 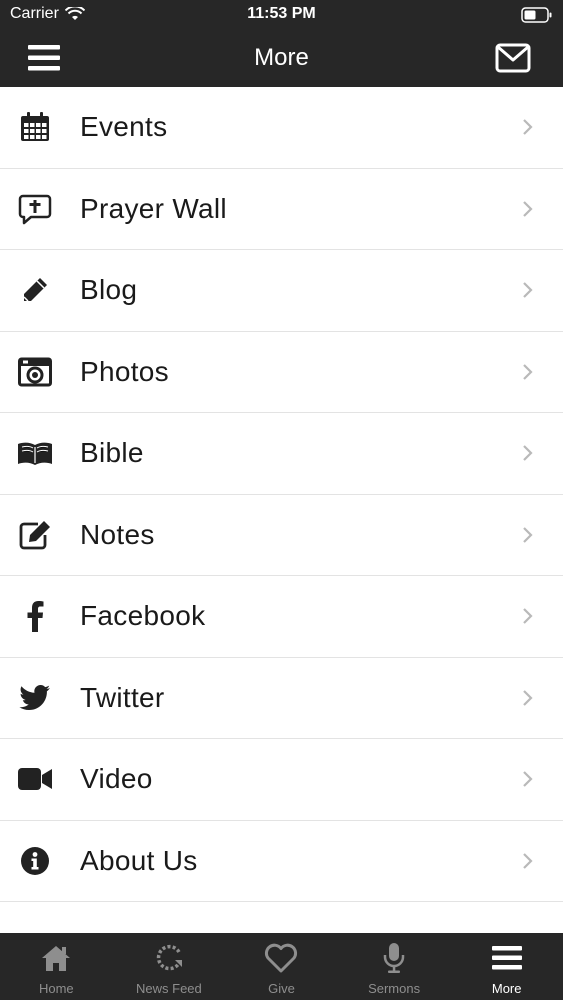 I want to click on menu-item-label: Twitter, so click(x=122, y=697).